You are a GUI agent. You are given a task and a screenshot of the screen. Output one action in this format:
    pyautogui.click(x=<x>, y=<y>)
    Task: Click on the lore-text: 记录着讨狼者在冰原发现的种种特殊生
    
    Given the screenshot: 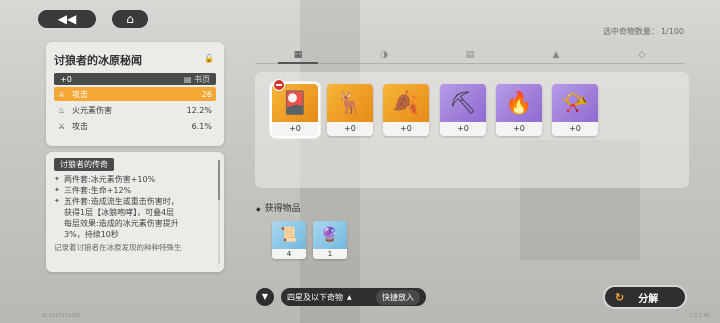 What is the action you would take?
    pyautogui.click(x=118, y=247)
    